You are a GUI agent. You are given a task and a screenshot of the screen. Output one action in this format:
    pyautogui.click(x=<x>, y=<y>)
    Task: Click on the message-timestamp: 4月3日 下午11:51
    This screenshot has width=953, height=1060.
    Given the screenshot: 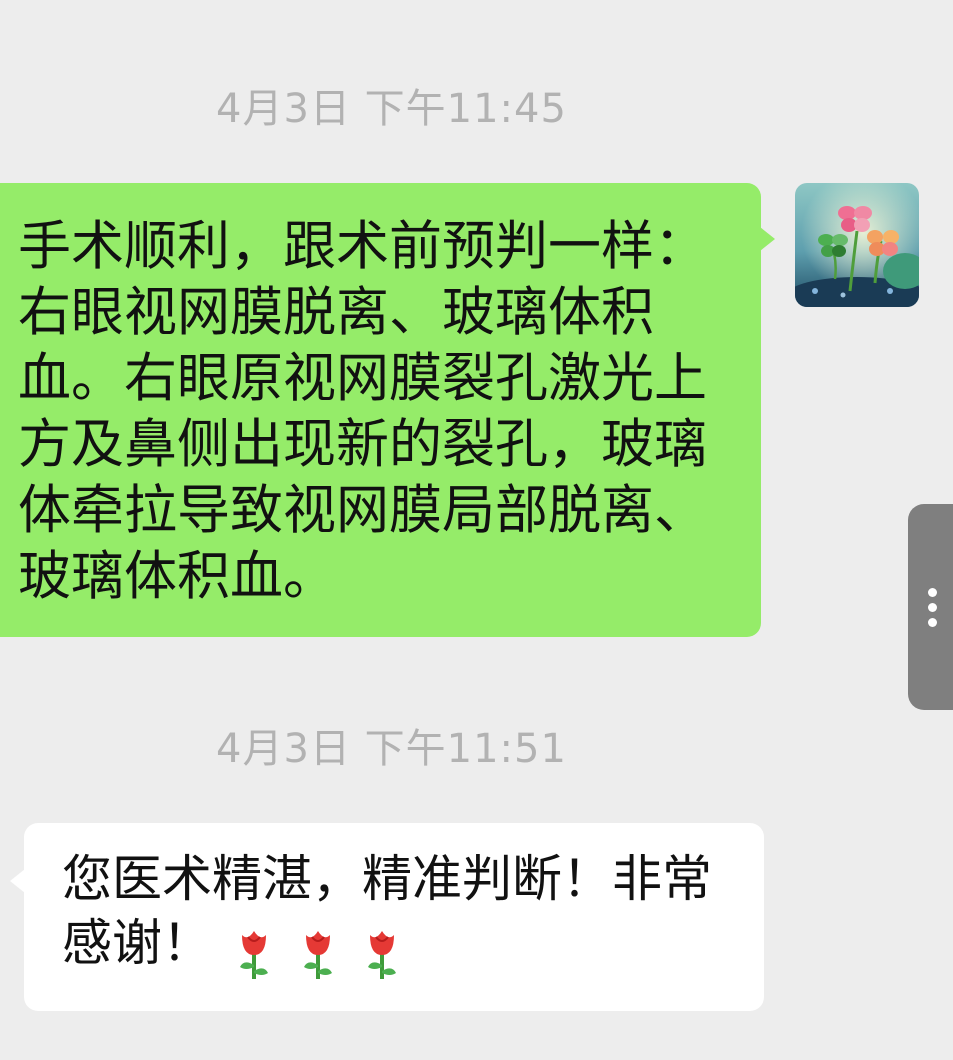 What is the action you would take?
    pyautogui.click(x=391, y=749)
    